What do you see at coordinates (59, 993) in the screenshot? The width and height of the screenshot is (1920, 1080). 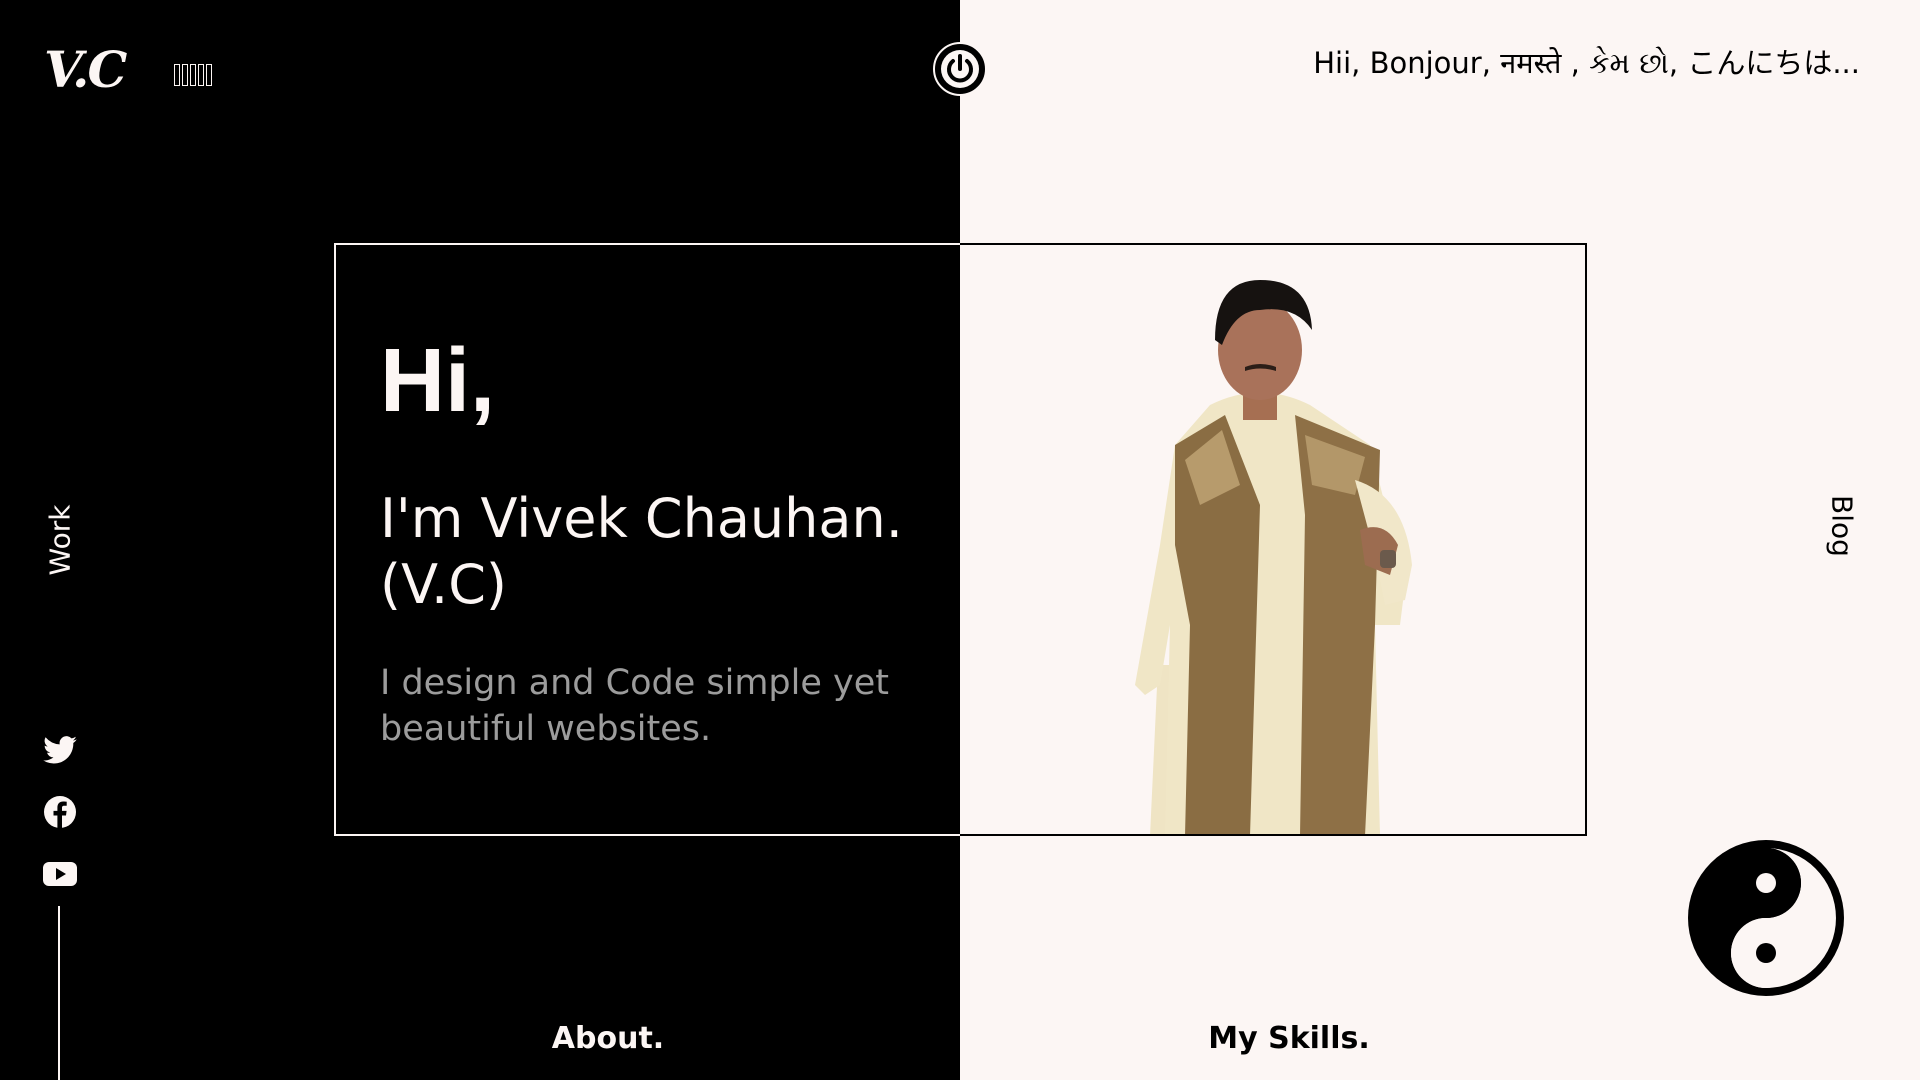 I see `social-divider-line` at bounding box center [59, 993].